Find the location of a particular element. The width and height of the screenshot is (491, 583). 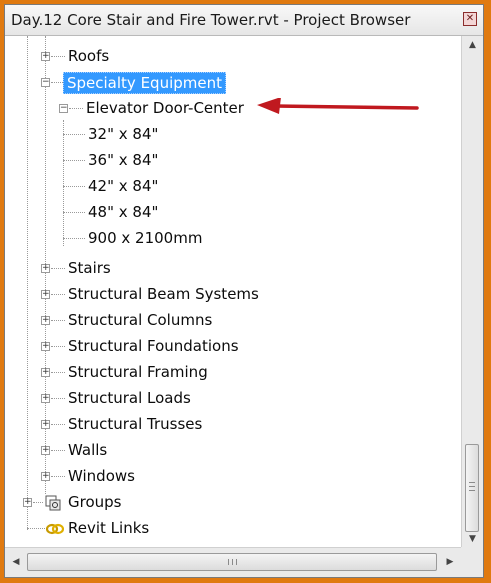

scroll-left-icon: ◀ is located at coordinates (16, 562).